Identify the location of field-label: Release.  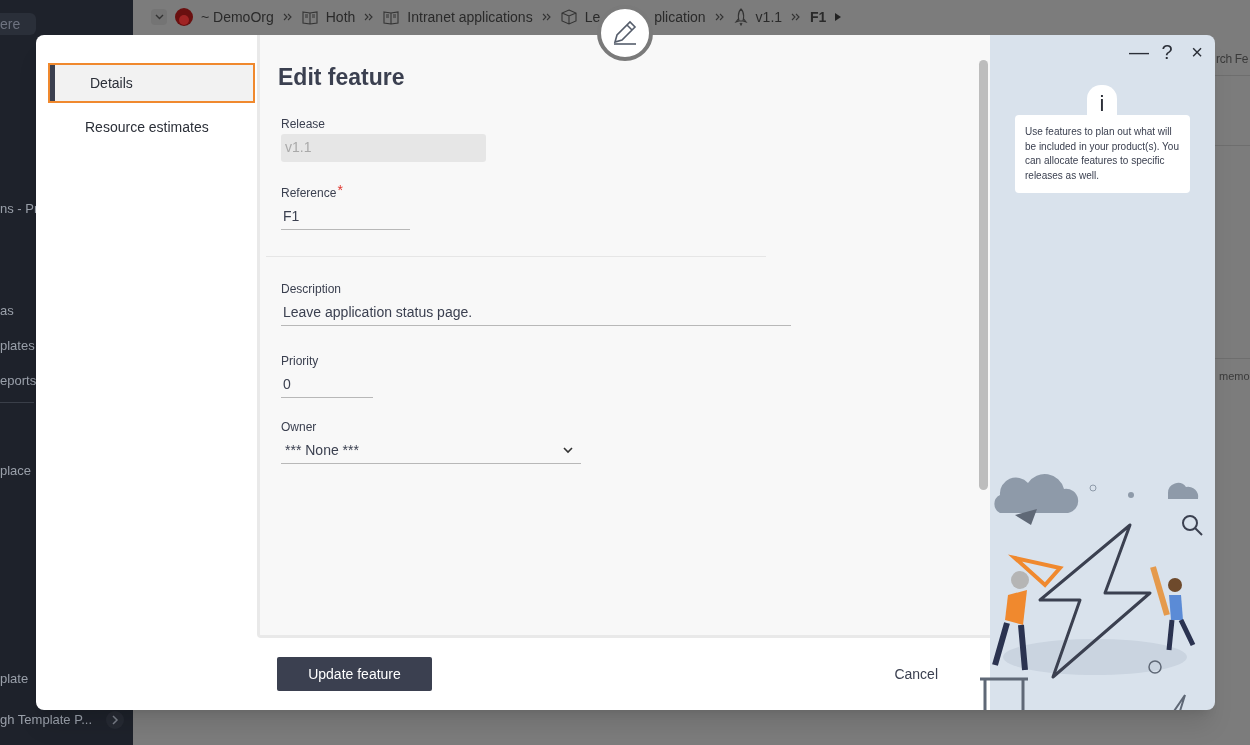
(303, 123).